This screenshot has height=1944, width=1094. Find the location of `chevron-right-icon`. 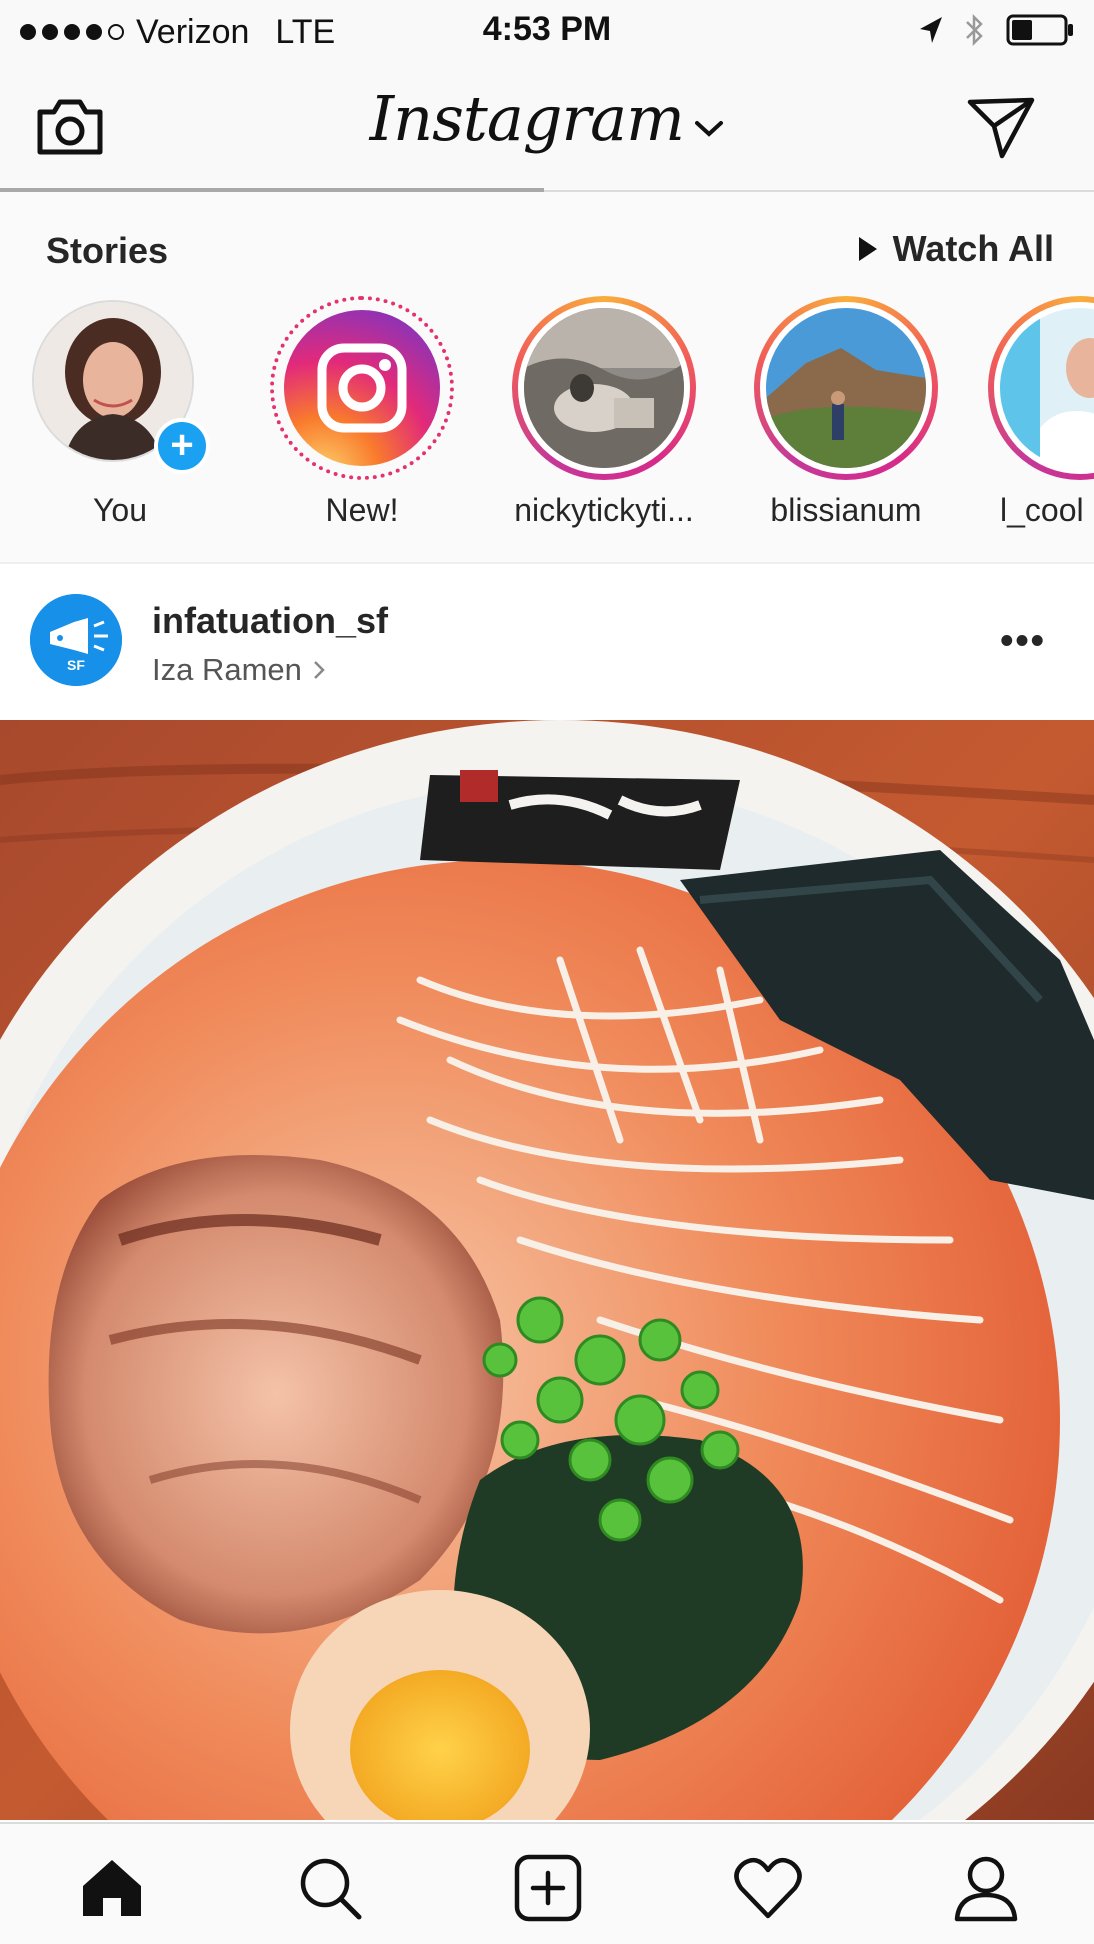

chevron-right-icon is located at coordinates (319, 670).